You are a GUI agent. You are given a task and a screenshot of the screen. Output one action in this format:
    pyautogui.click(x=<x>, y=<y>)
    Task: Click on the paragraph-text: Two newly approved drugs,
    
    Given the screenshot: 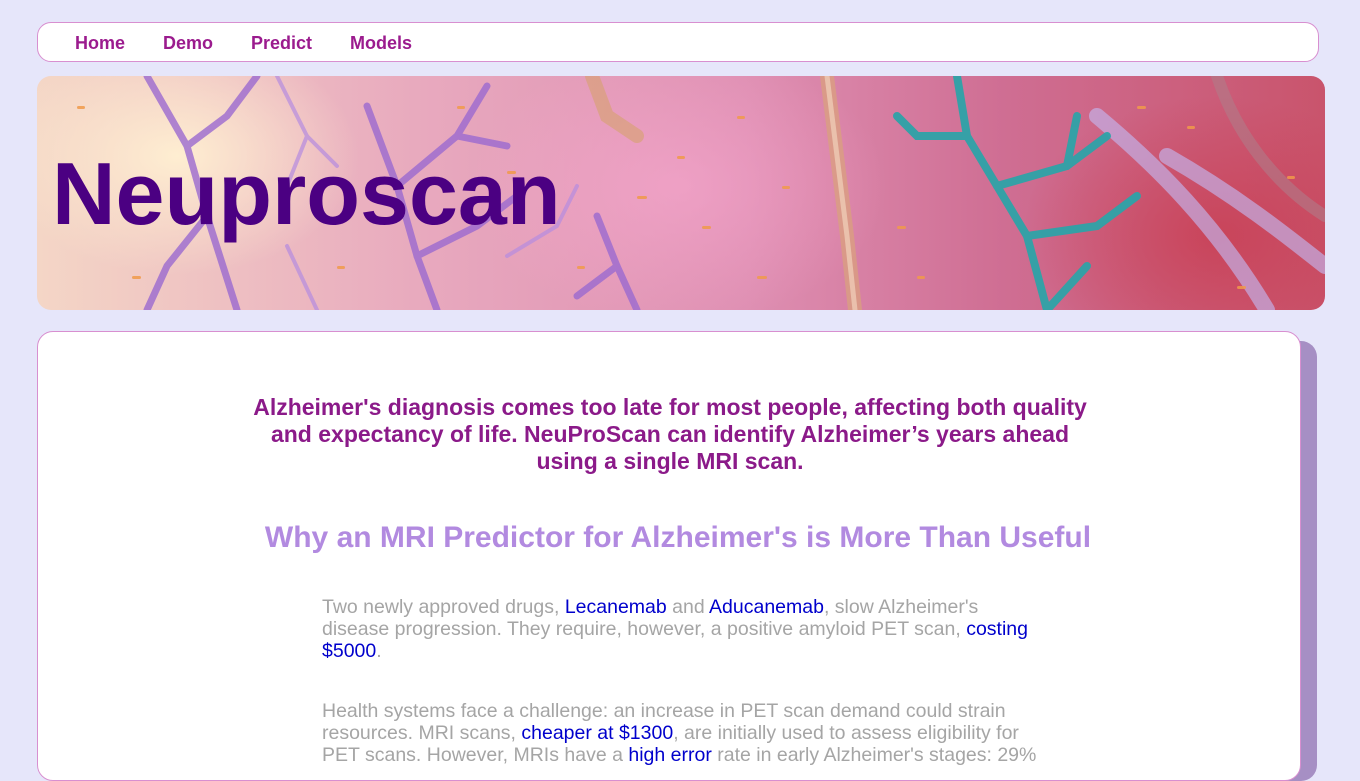 What is the action you would take?
    pyautogui.click(x=443, y=607)
    